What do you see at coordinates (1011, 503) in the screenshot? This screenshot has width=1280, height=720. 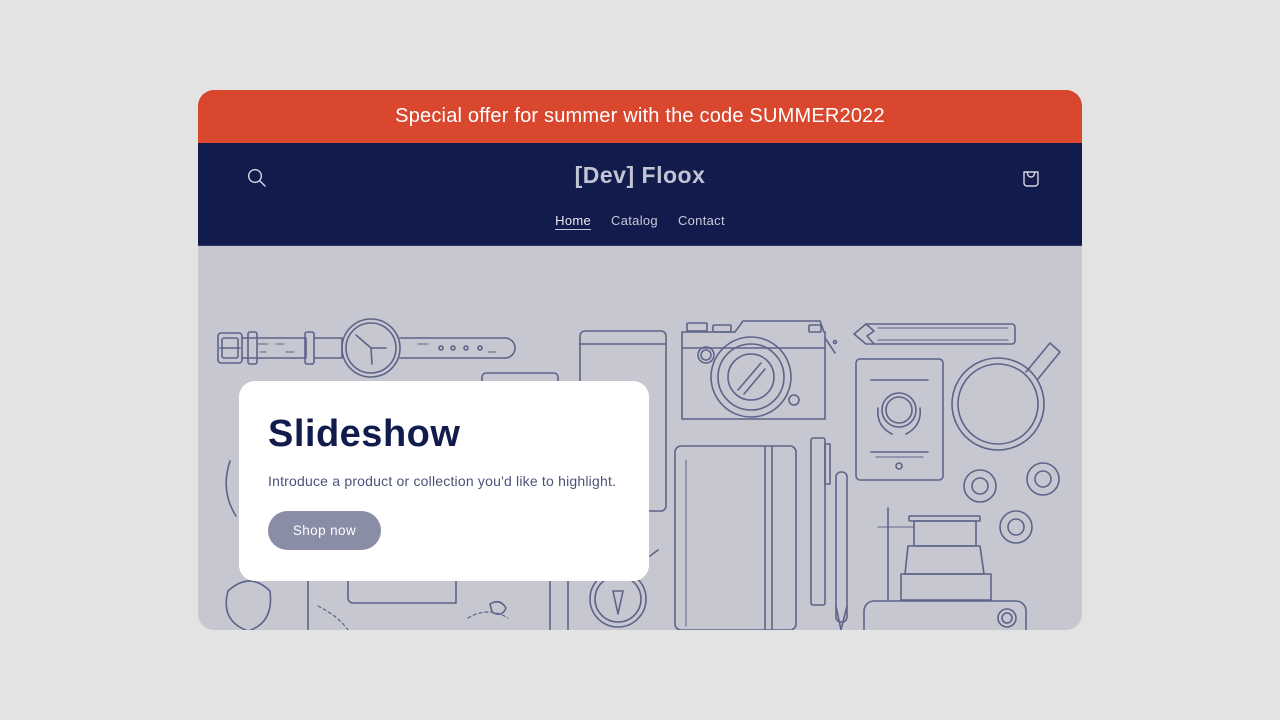 I see `tape-rolls-illustration` at bounding box center [1011, 503].